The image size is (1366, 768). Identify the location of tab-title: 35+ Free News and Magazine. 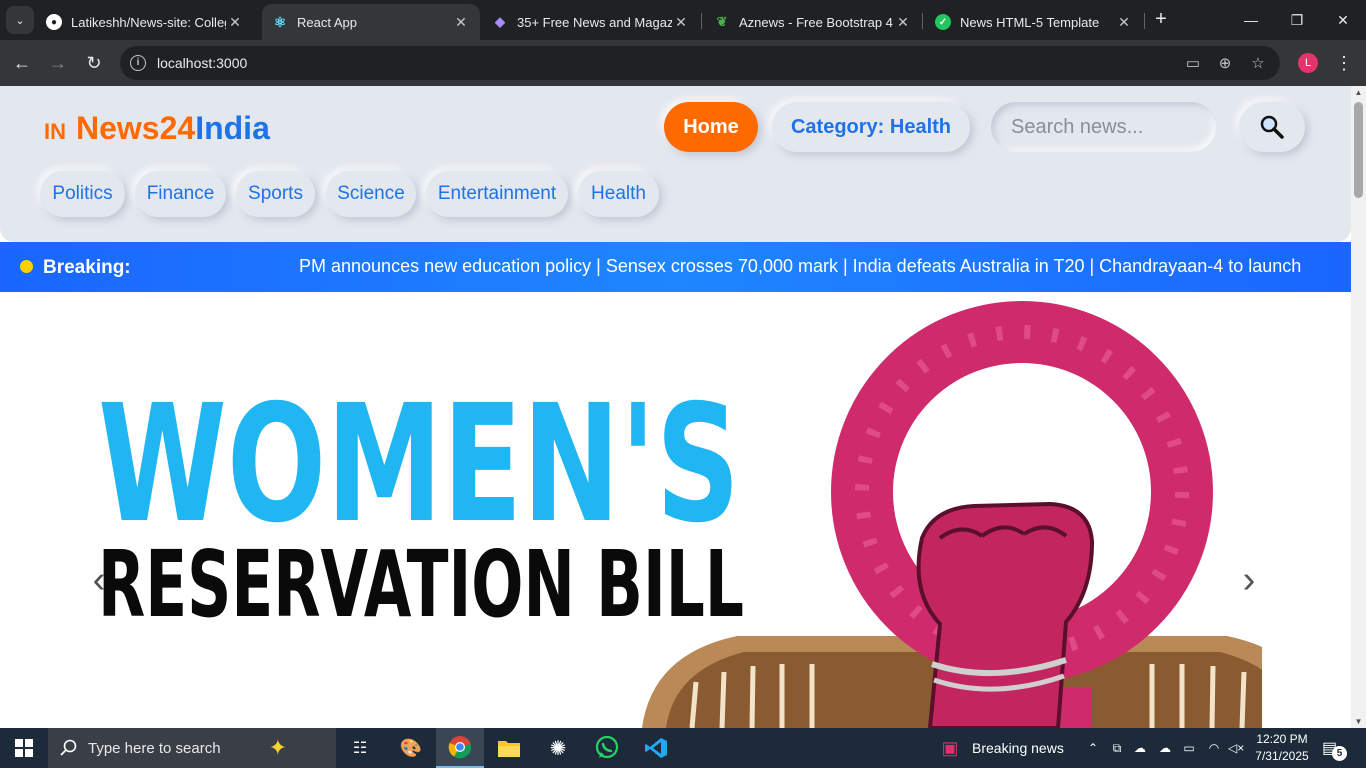
(594, 22).